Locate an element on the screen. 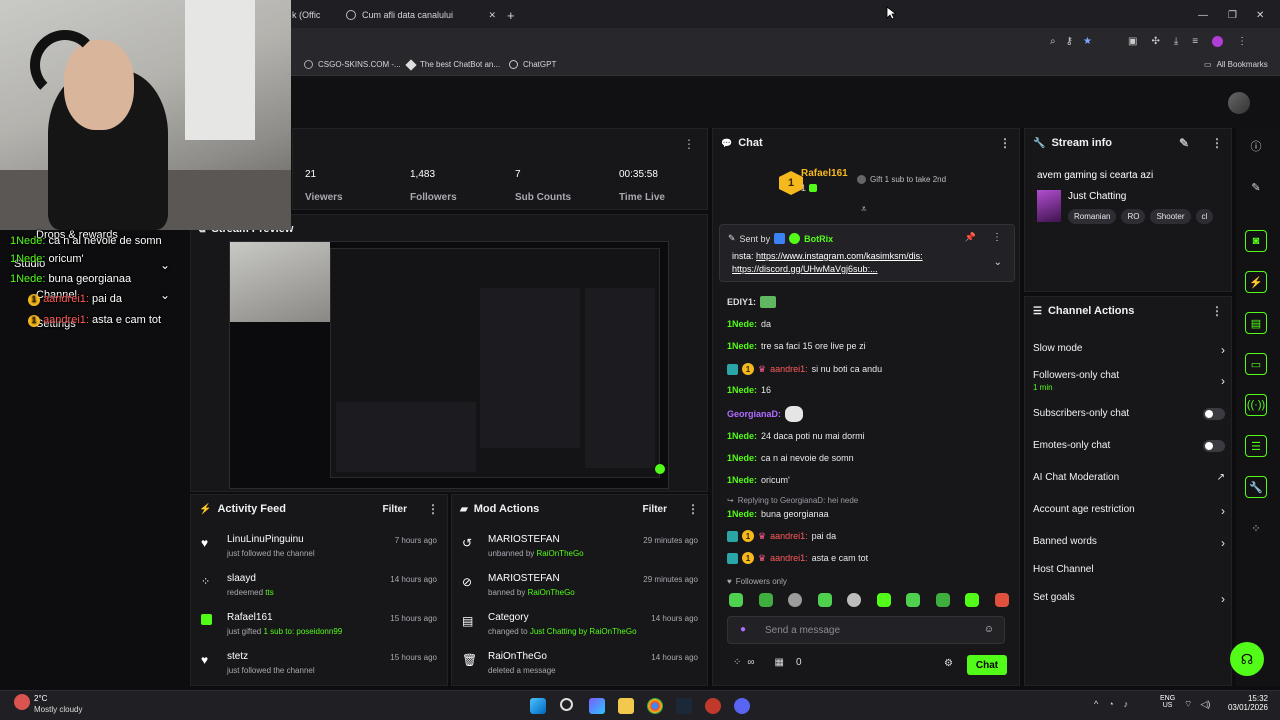 The height and width of the screenshot is (720, 1280). maximize-icon: ❐ is located at coordinates (1232, 15).